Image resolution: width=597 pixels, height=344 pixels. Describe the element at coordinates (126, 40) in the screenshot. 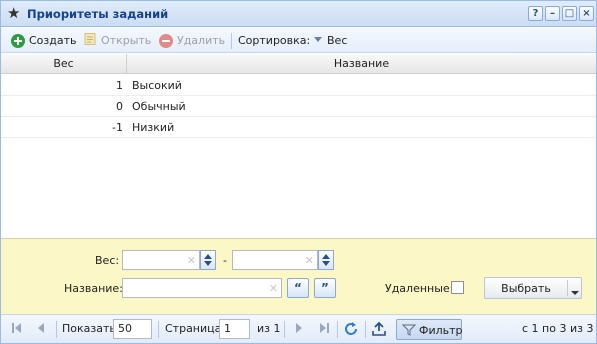

I see `open-label: Открыть` at that location.